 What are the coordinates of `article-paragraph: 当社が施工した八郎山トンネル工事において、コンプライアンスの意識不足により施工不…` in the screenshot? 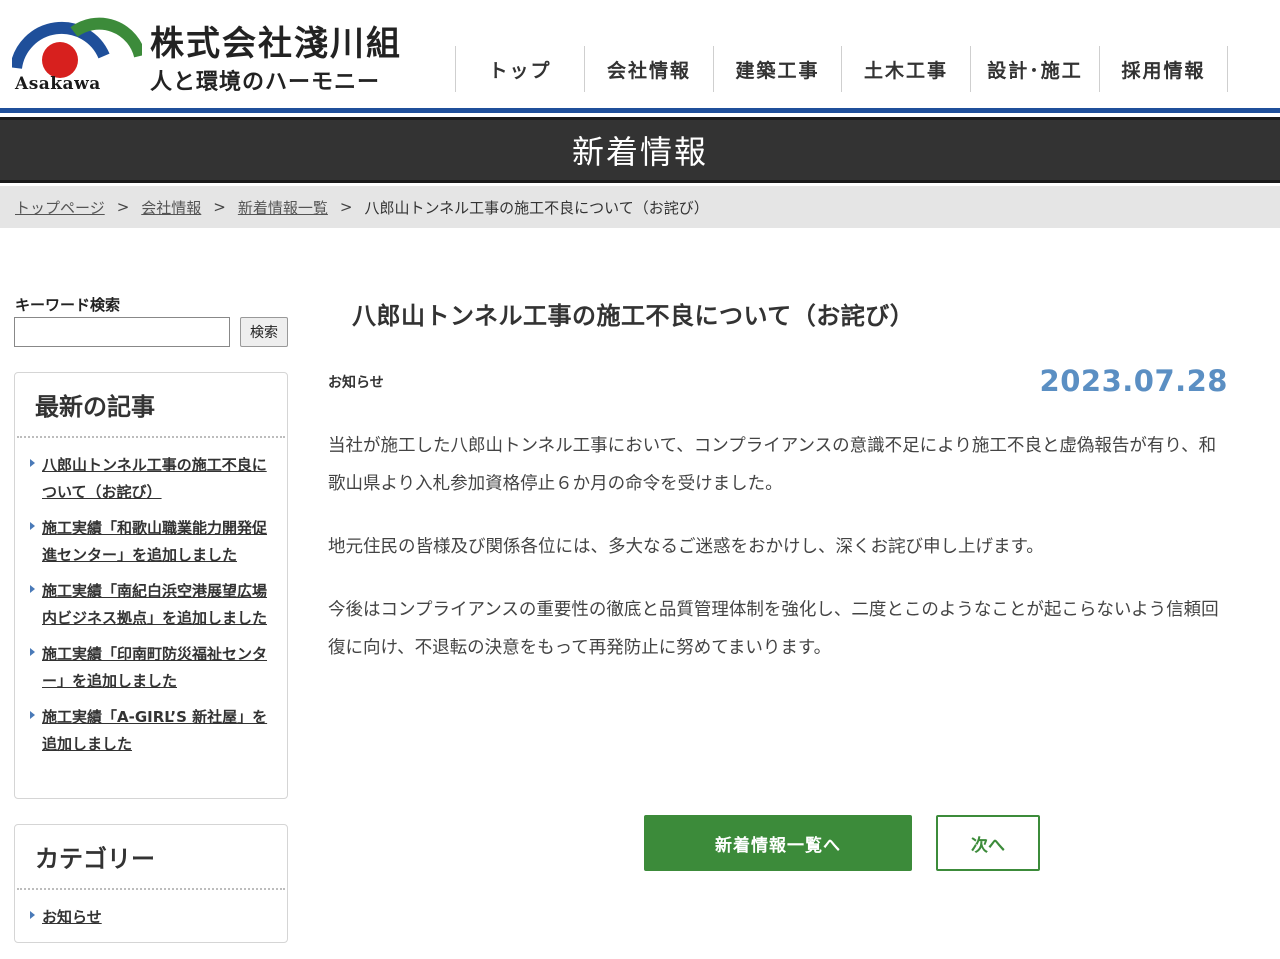 It's located at (772, 465).